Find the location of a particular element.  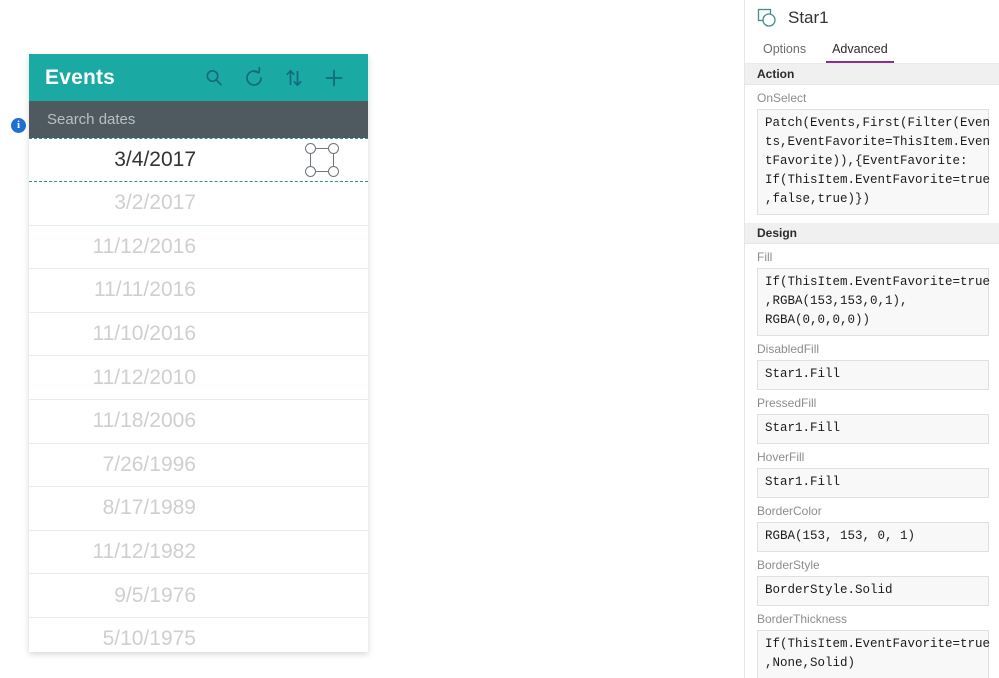

info-glyph: i is located at coordinates (18, 125).